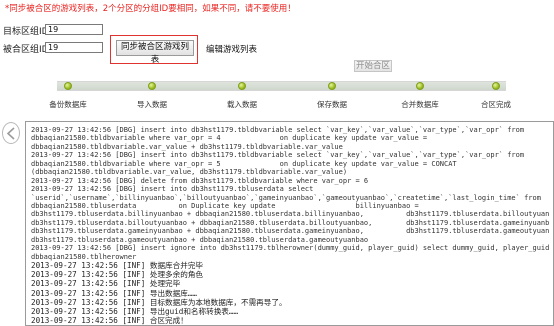 Image resolution: width=554 pixels, height=326 pixels. Describe the element at coordinates (84, 256) in the screenshot. I see `log-line: dbbaqian21580.tblherowner` at that location.